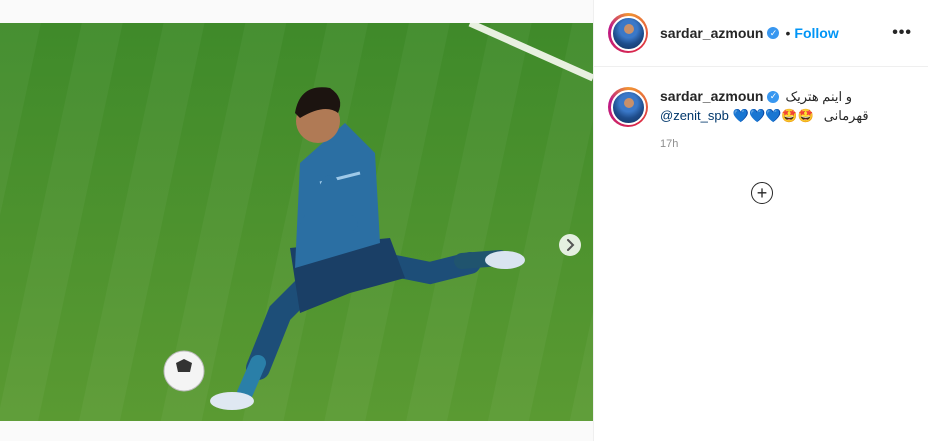  I want to click on more-options-icon: •••, so click(902, 33).